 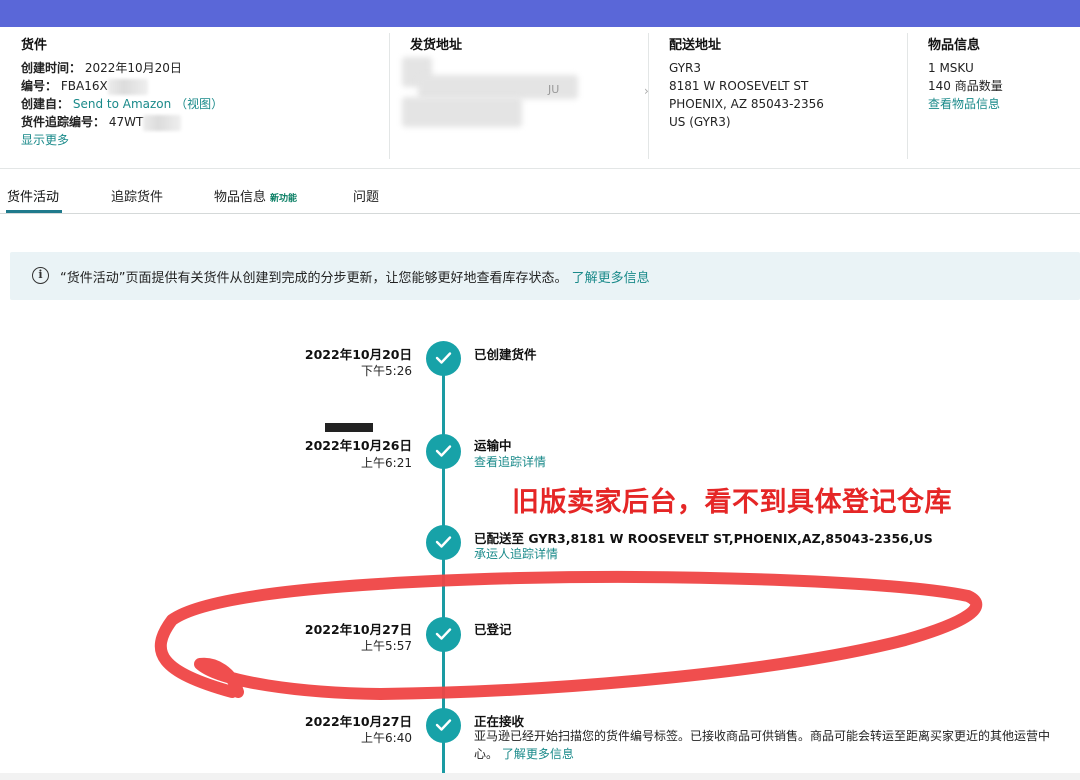 What do you see at coordinates (358, 445) in the screenshot?
I see `event-date: 2022年10月26日` at bounding box center [358, 445].